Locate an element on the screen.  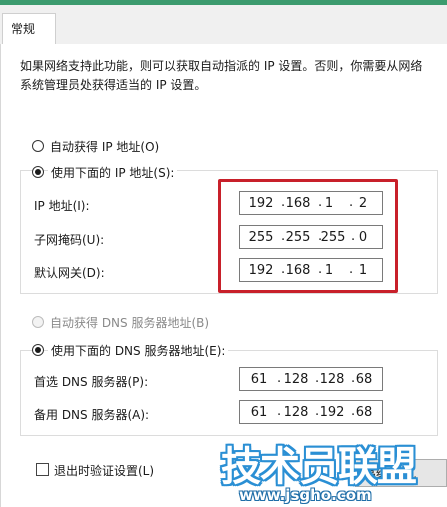
validate-on-exit-label: 退出时验证设置(L) is located at coordinates (104, 471).